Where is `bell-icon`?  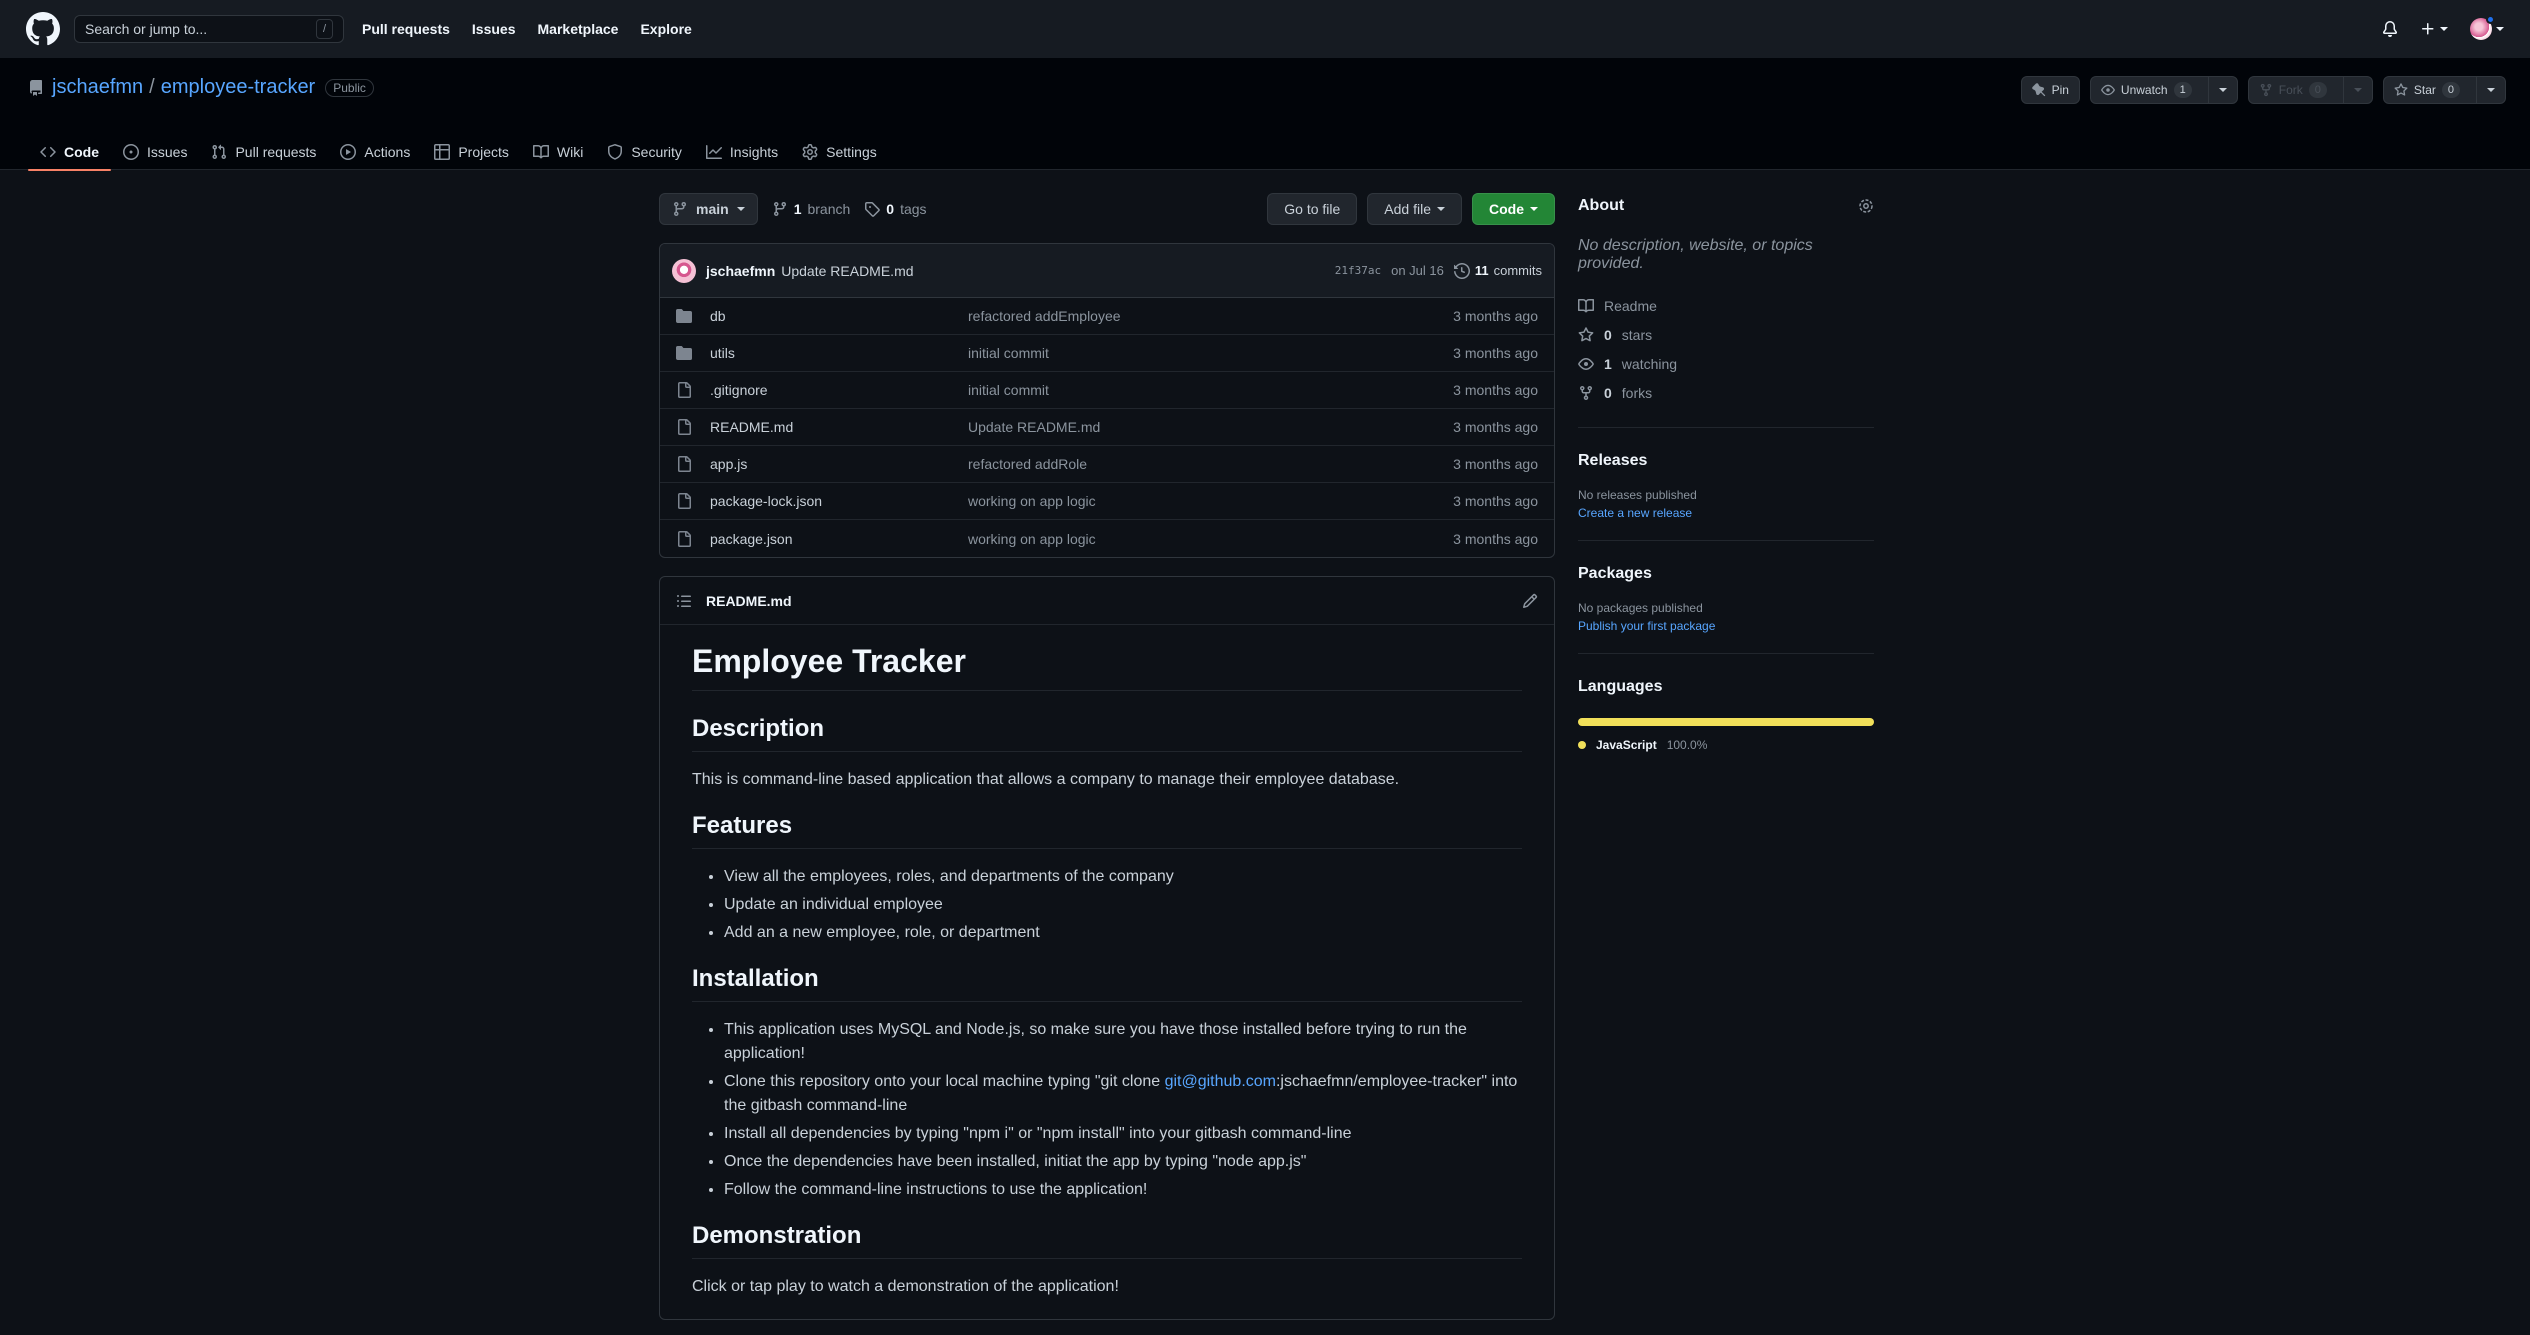
bell-icon is located at coordinates (2390, 29).